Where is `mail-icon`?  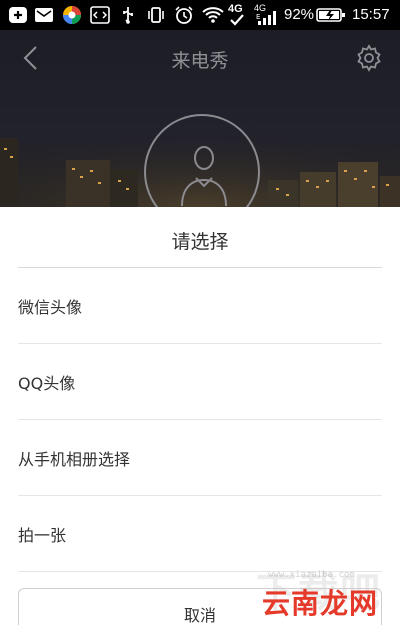
mail-icon is located at coordinates (44, 15).